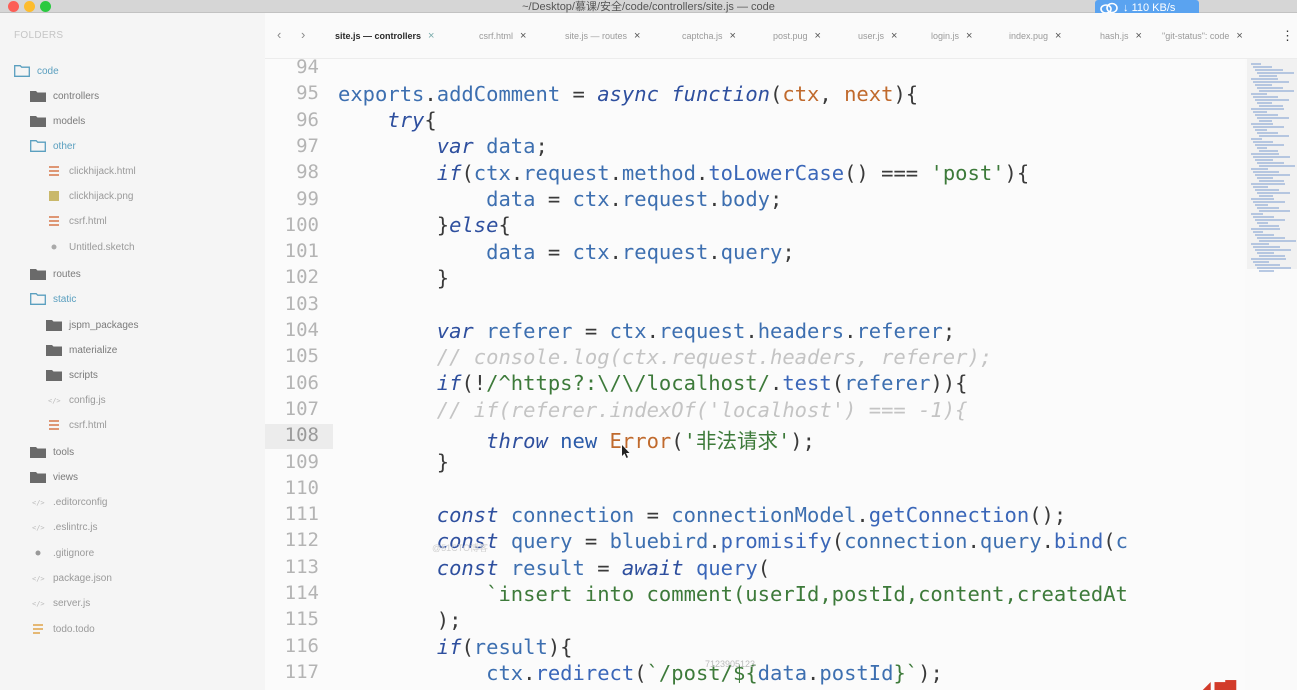  I want to click on tree-item: jspm_packages, so click(92, 325).